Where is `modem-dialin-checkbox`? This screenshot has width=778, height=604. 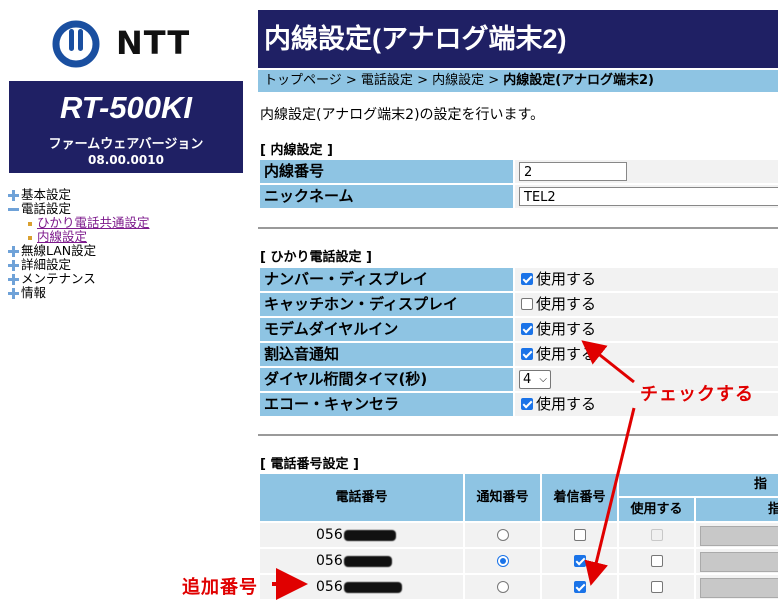
modem-dialin-checkbox is located at coordinates (527, 328).